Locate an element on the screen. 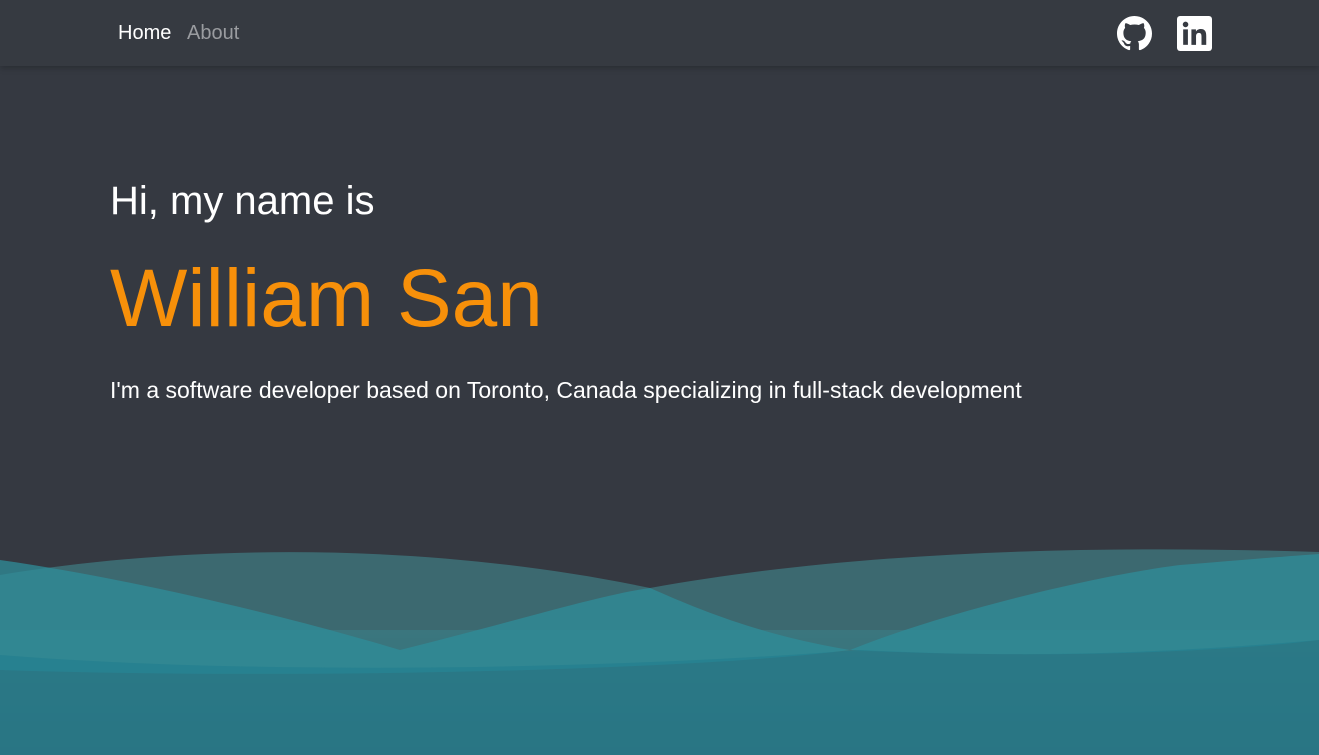 The height and width of the screenshot is (755, 1319). github-icon is located at coordinates (1134, 33).